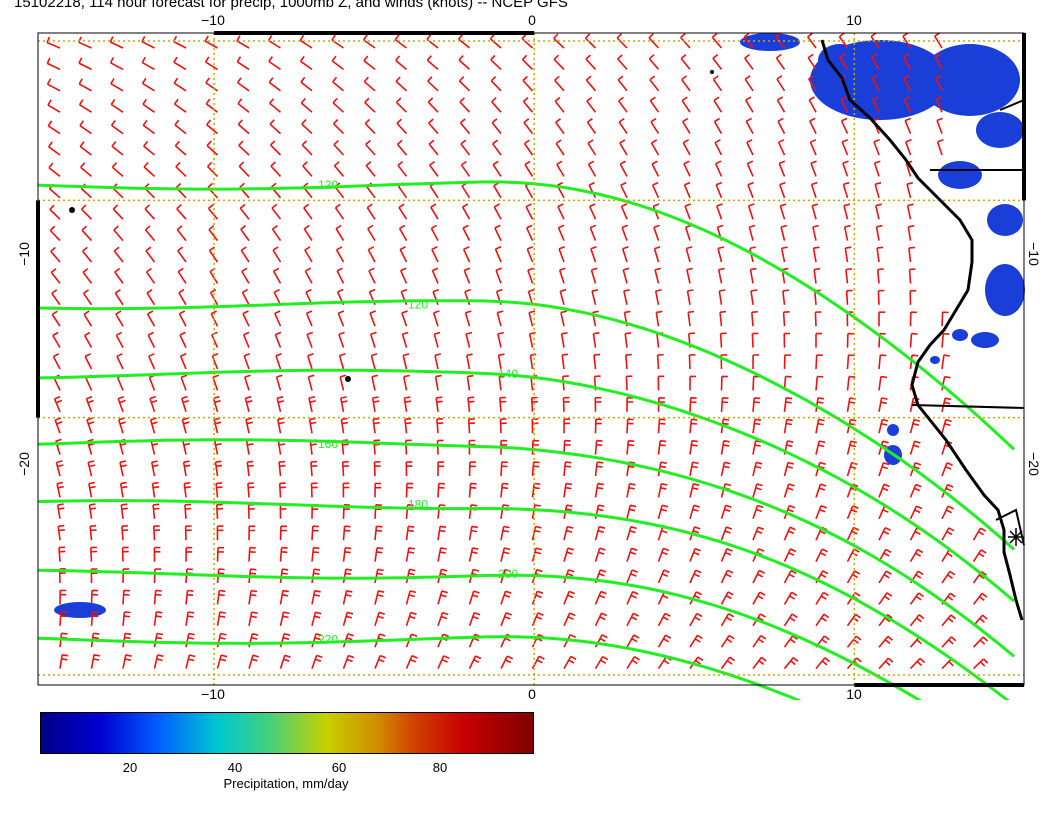 The width and height of the screenshot is (1056, 816). What do you see at coordinates (1033, 464) in the screenshot?
I see `axis-label-right: −20` at bounding box center [1033, 464].